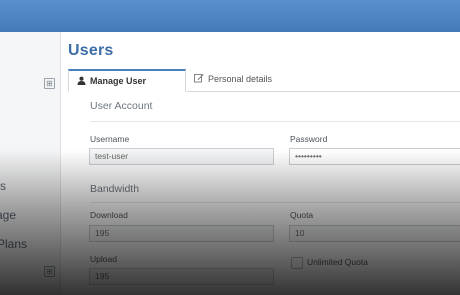 Image resolution: width=460 pixels, height=295 pixels. I want to click on tab-manage-user: Manage User, so click(127, 80).